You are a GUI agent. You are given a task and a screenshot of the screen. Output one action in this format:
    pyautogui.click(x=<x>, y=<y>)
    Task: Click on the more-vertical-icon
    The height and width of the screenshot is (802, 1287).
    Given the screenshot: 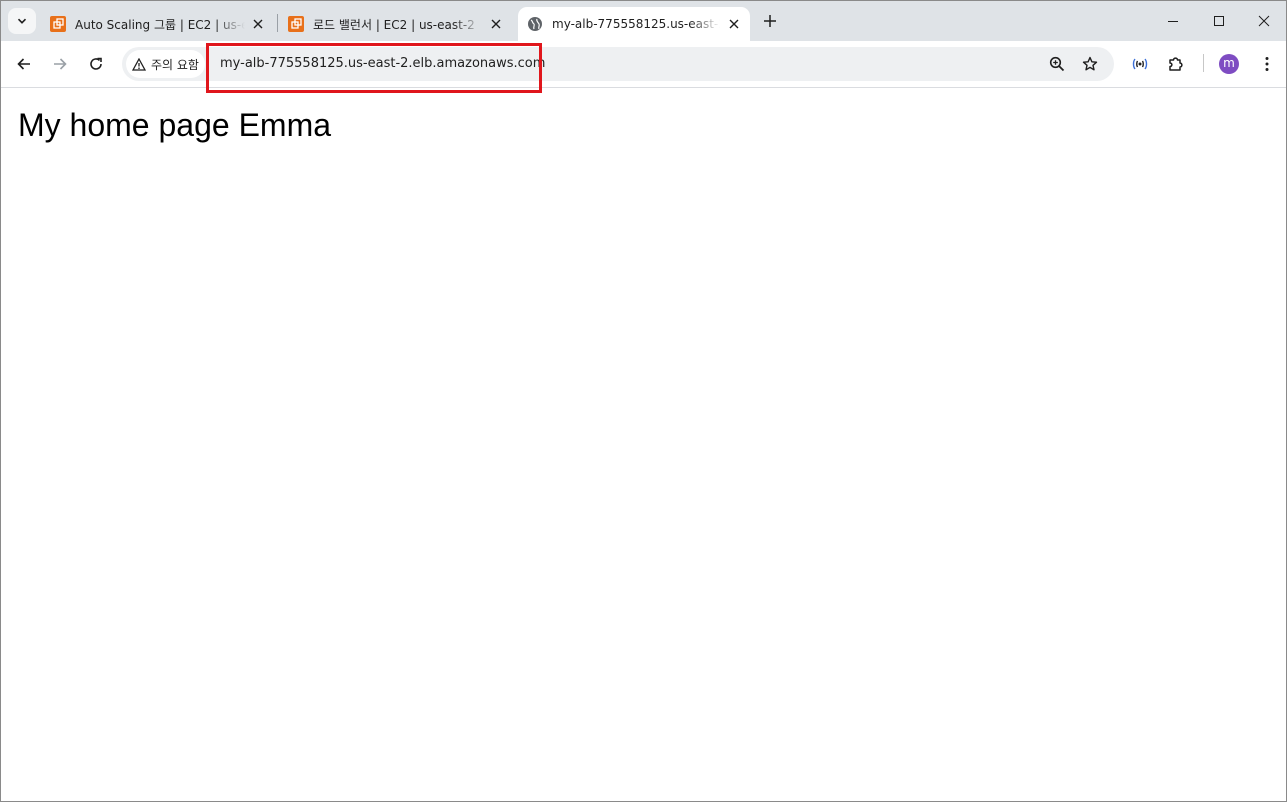 What is the action you would take?
    pyautogui.click(x=1267, y=64)
    